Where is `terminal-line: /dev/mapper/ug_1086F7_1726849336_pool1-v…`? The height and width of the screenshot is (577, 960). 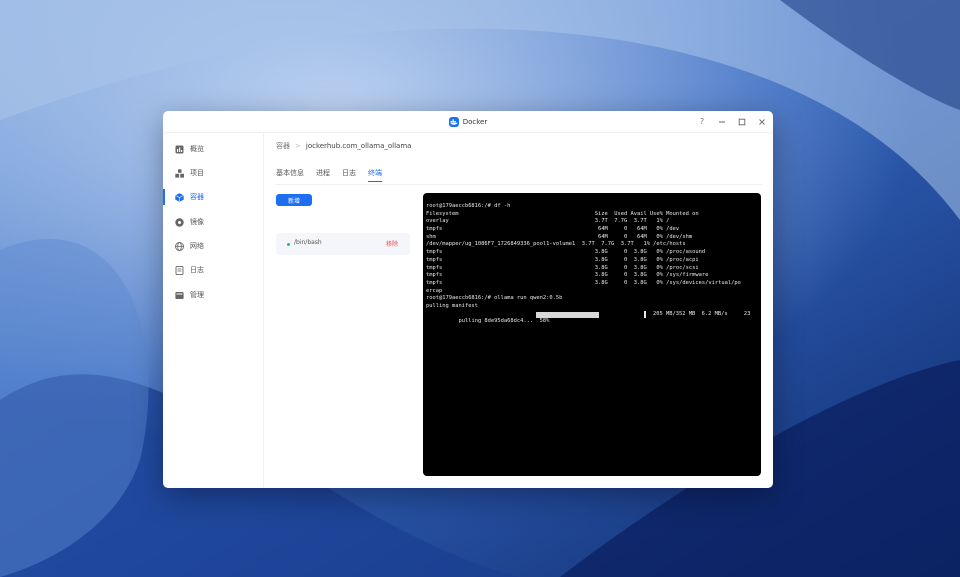
terminal-line: /dev/mapper/ug_1086F7_1726849336_pool1-v… is located at coordinates (556, 244).